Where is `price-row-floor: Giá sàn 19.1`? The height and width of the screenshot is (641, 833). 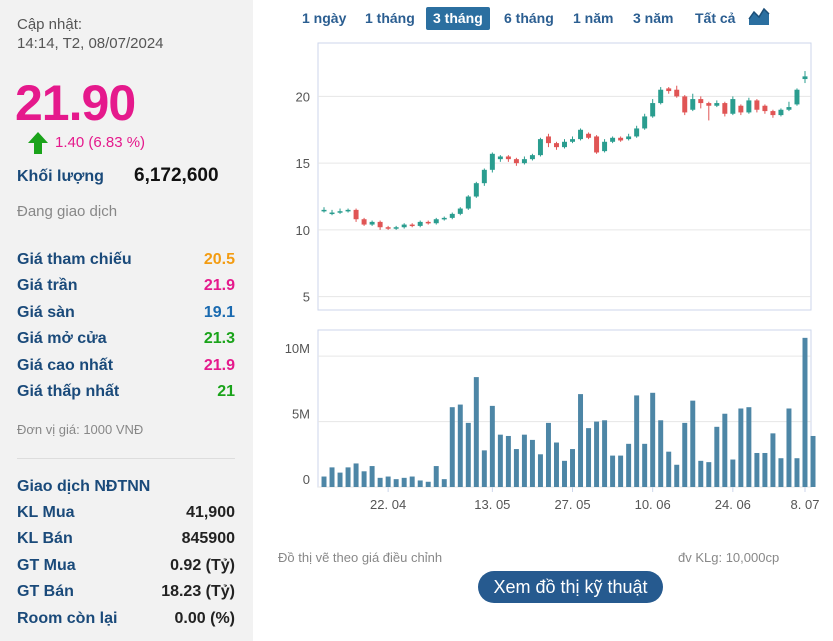 price-row-floor: Giá sàn 19.1 is located at coordinates (126, 315).